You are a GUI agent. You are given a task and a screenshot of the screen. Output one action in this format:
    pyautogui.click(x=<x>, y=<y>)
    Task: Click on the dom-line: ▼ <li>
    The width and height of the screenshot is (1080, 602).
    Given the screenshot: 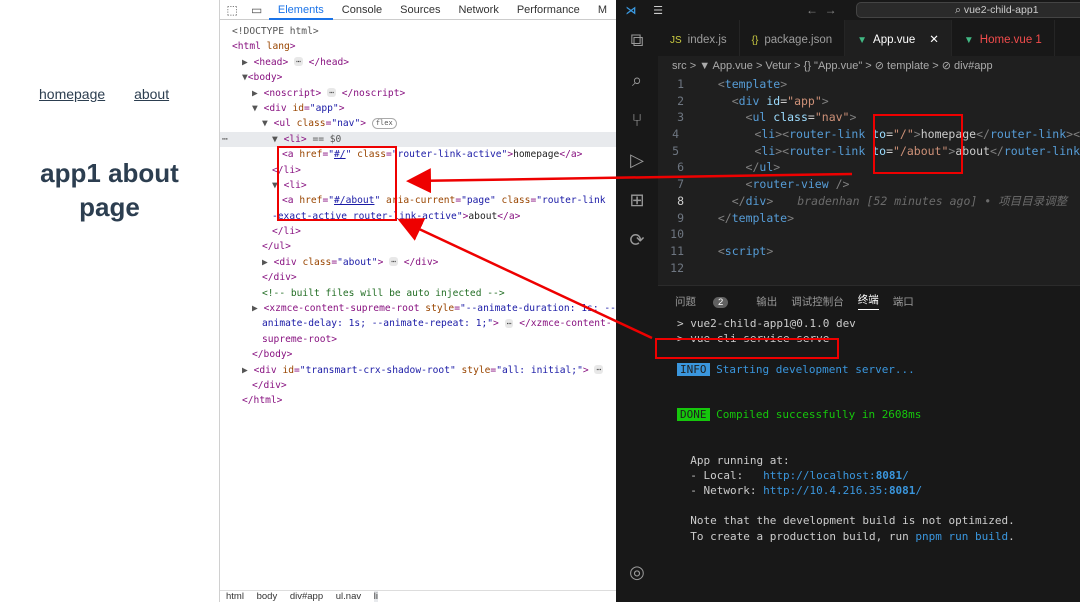 What is the action you would take?
    pyautogui.click(x=418, y=185)
    